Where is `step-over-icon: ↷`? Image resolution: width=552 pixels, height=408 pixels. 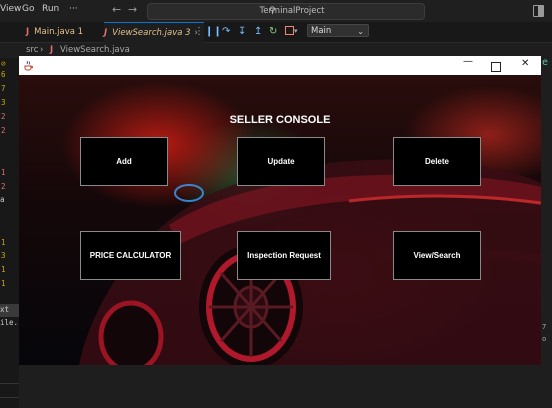
step-over-icon: ↷ is located at coordinates (226, 32).